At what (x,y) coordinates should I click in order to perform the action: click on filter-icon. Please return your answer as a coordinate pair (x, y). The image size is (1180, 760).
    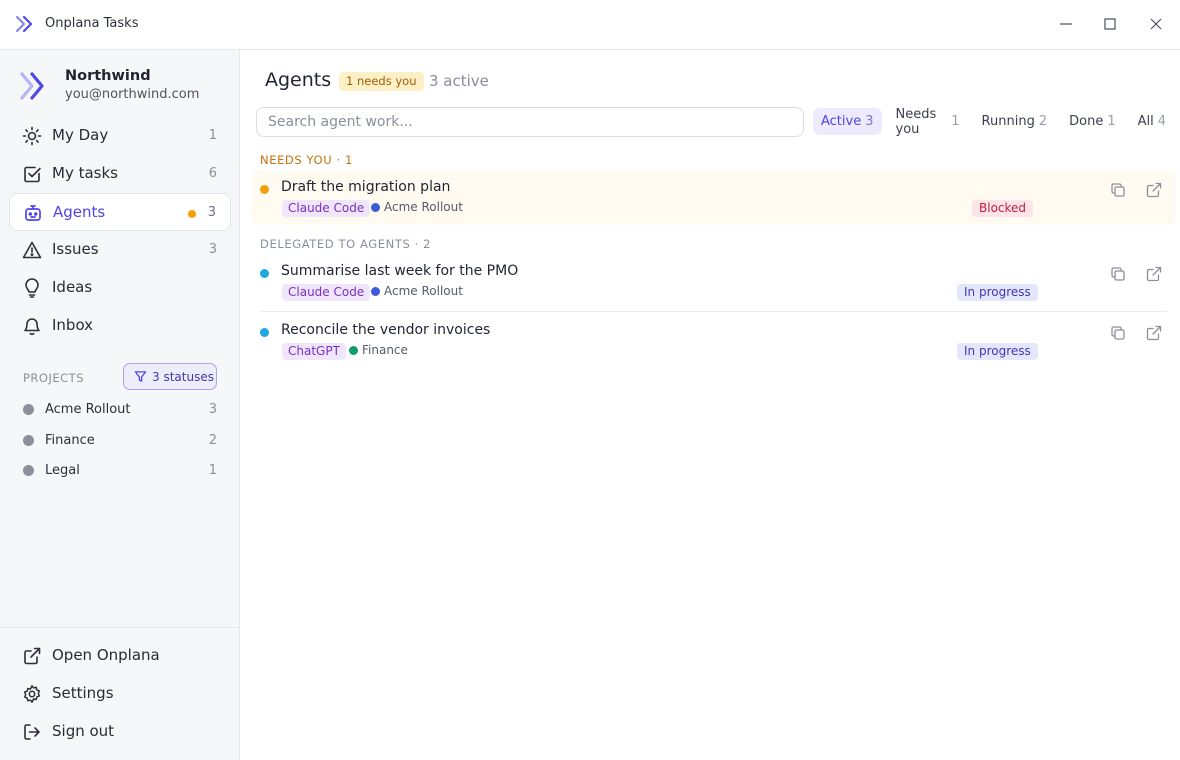
    Looking at the image, I should click on (140, 376).